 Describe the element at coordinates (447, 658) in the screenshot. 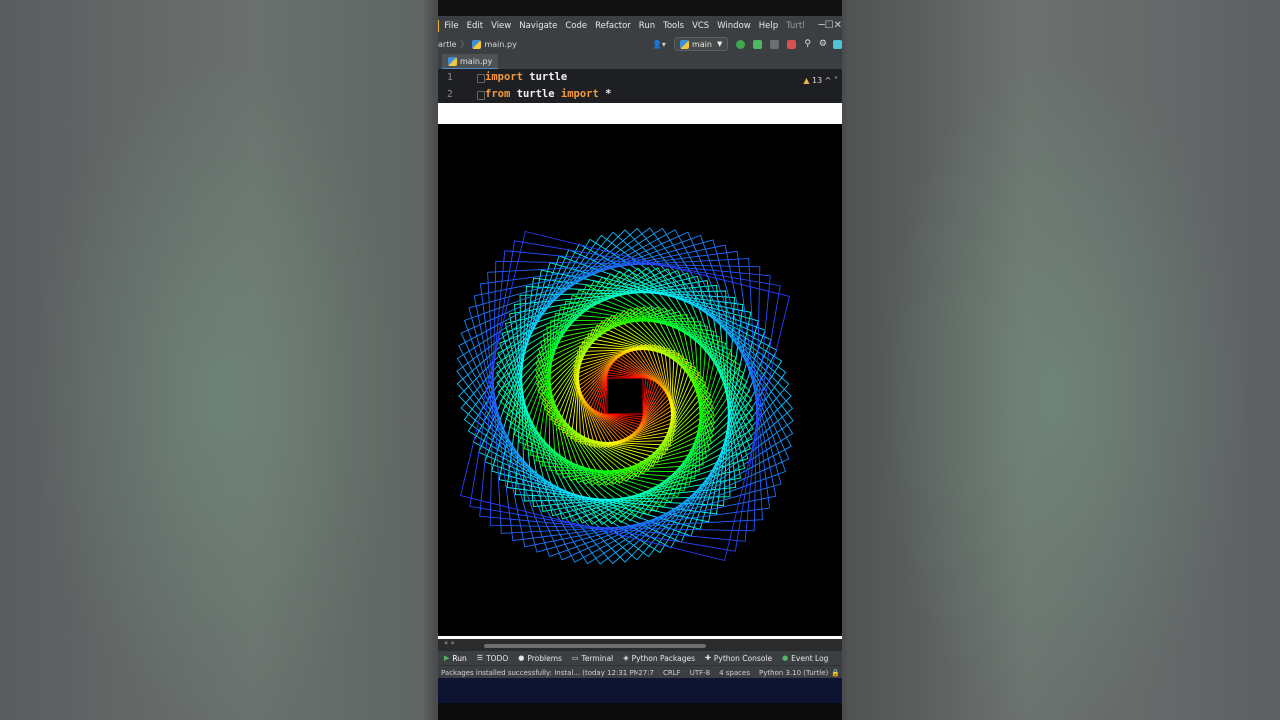

I see `play-icon: ▶` at that location.